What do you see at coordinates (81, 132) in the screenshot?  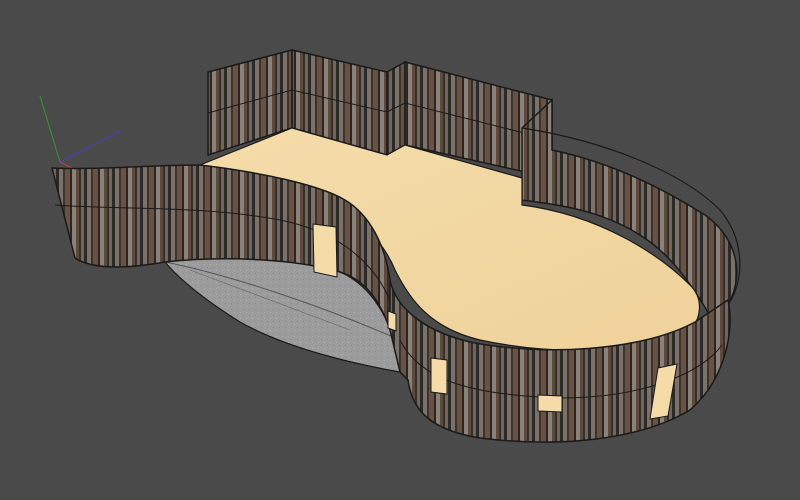 I see `axis-gizmo-icon` at bounding box center [81, 132].